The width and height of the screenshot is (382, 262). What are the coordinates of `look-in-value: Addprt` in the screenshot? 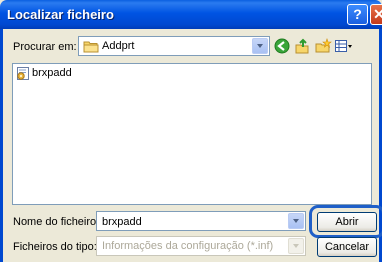 It's located at (118, 46).